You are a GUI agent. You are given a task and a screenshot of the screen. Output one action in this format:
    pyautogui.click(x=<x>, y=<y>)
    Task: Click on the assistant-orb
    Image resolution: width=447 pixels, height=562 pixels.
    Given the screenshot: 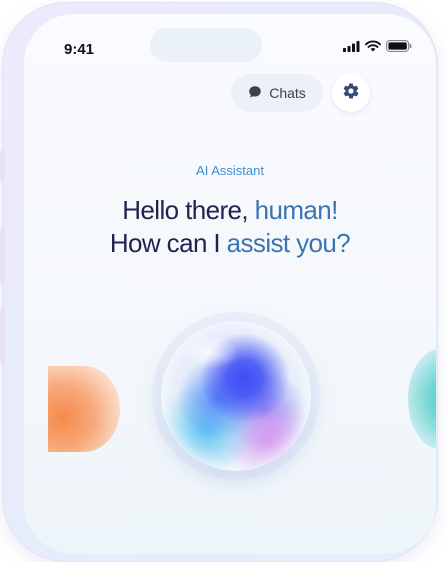 What is the action you would take?
    pyautogui.click(x=236, y=396)
    